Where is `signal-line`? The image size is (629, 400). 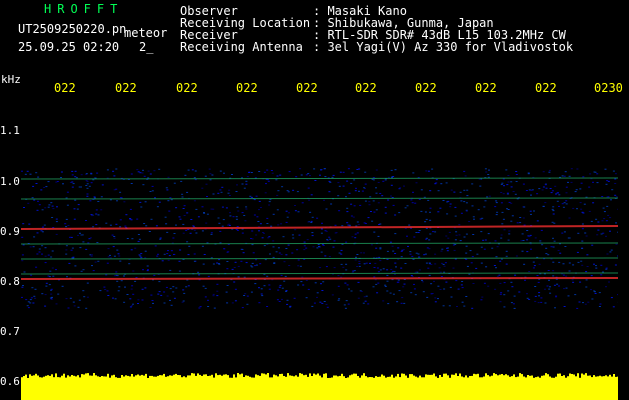 signal-line is located at coordinates (319, 273).